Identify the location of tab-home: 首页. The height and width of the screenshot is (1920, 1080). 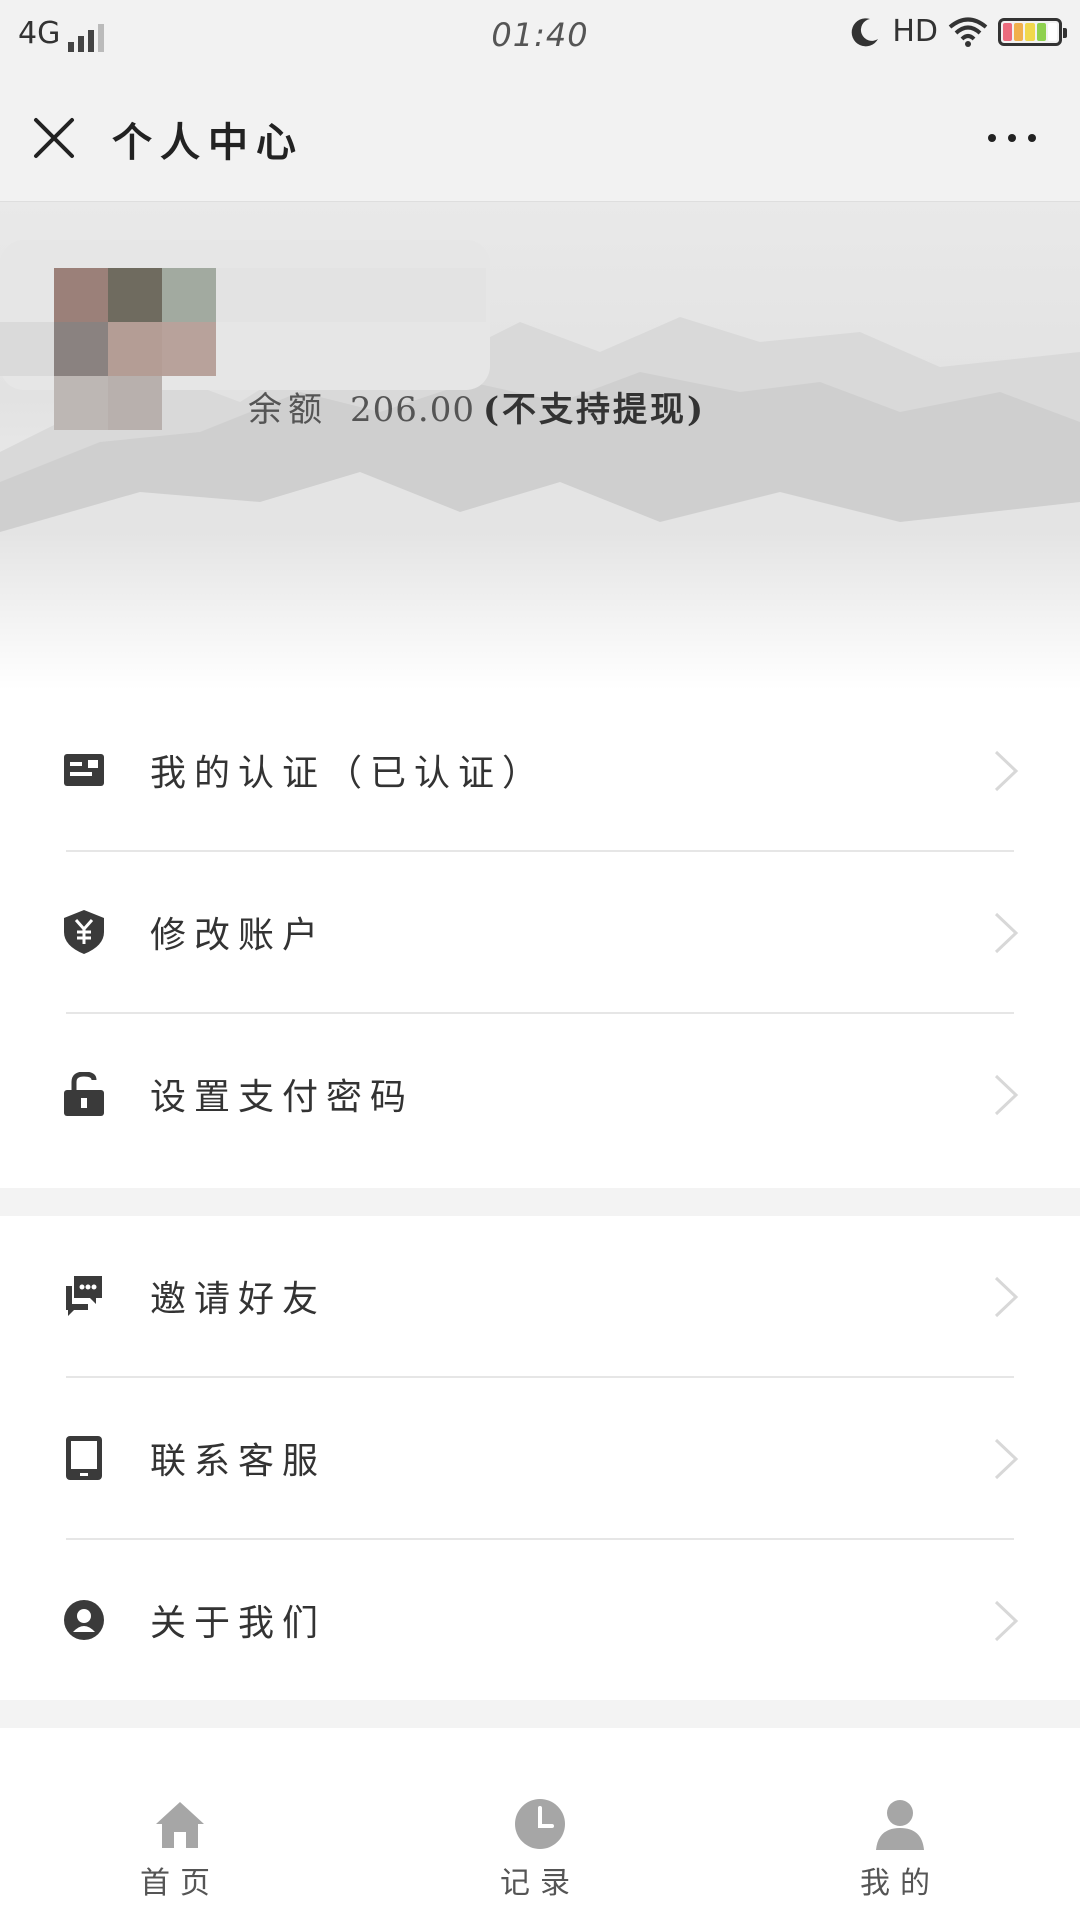
(180, 1824).